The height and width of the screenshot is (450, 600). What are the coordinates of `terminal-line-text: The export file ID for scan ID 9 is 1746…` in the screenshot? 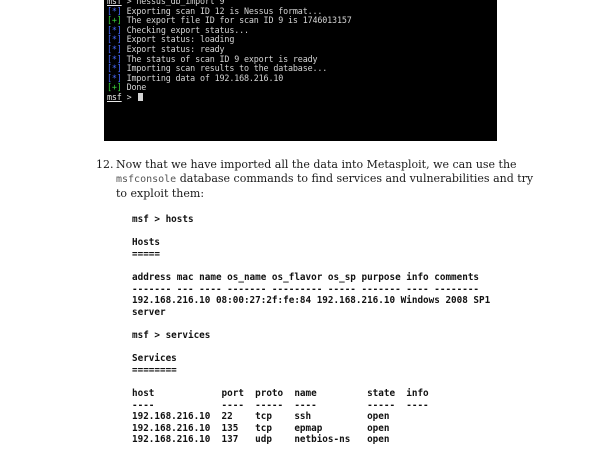 It's located at (236, 20).